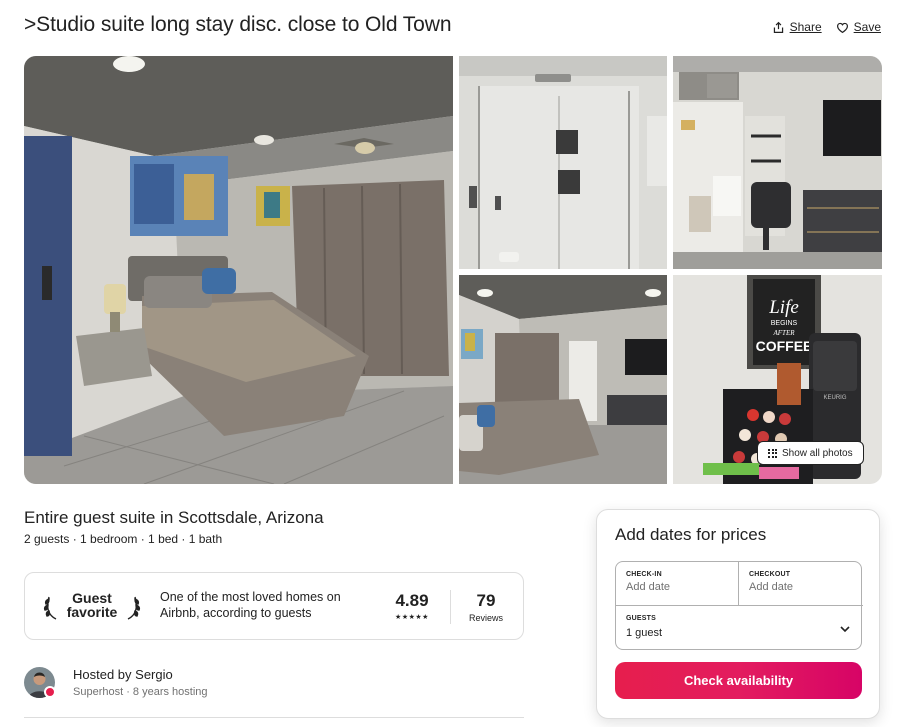  I want to click on check-availability-button: Check availability, so click(738, 680).